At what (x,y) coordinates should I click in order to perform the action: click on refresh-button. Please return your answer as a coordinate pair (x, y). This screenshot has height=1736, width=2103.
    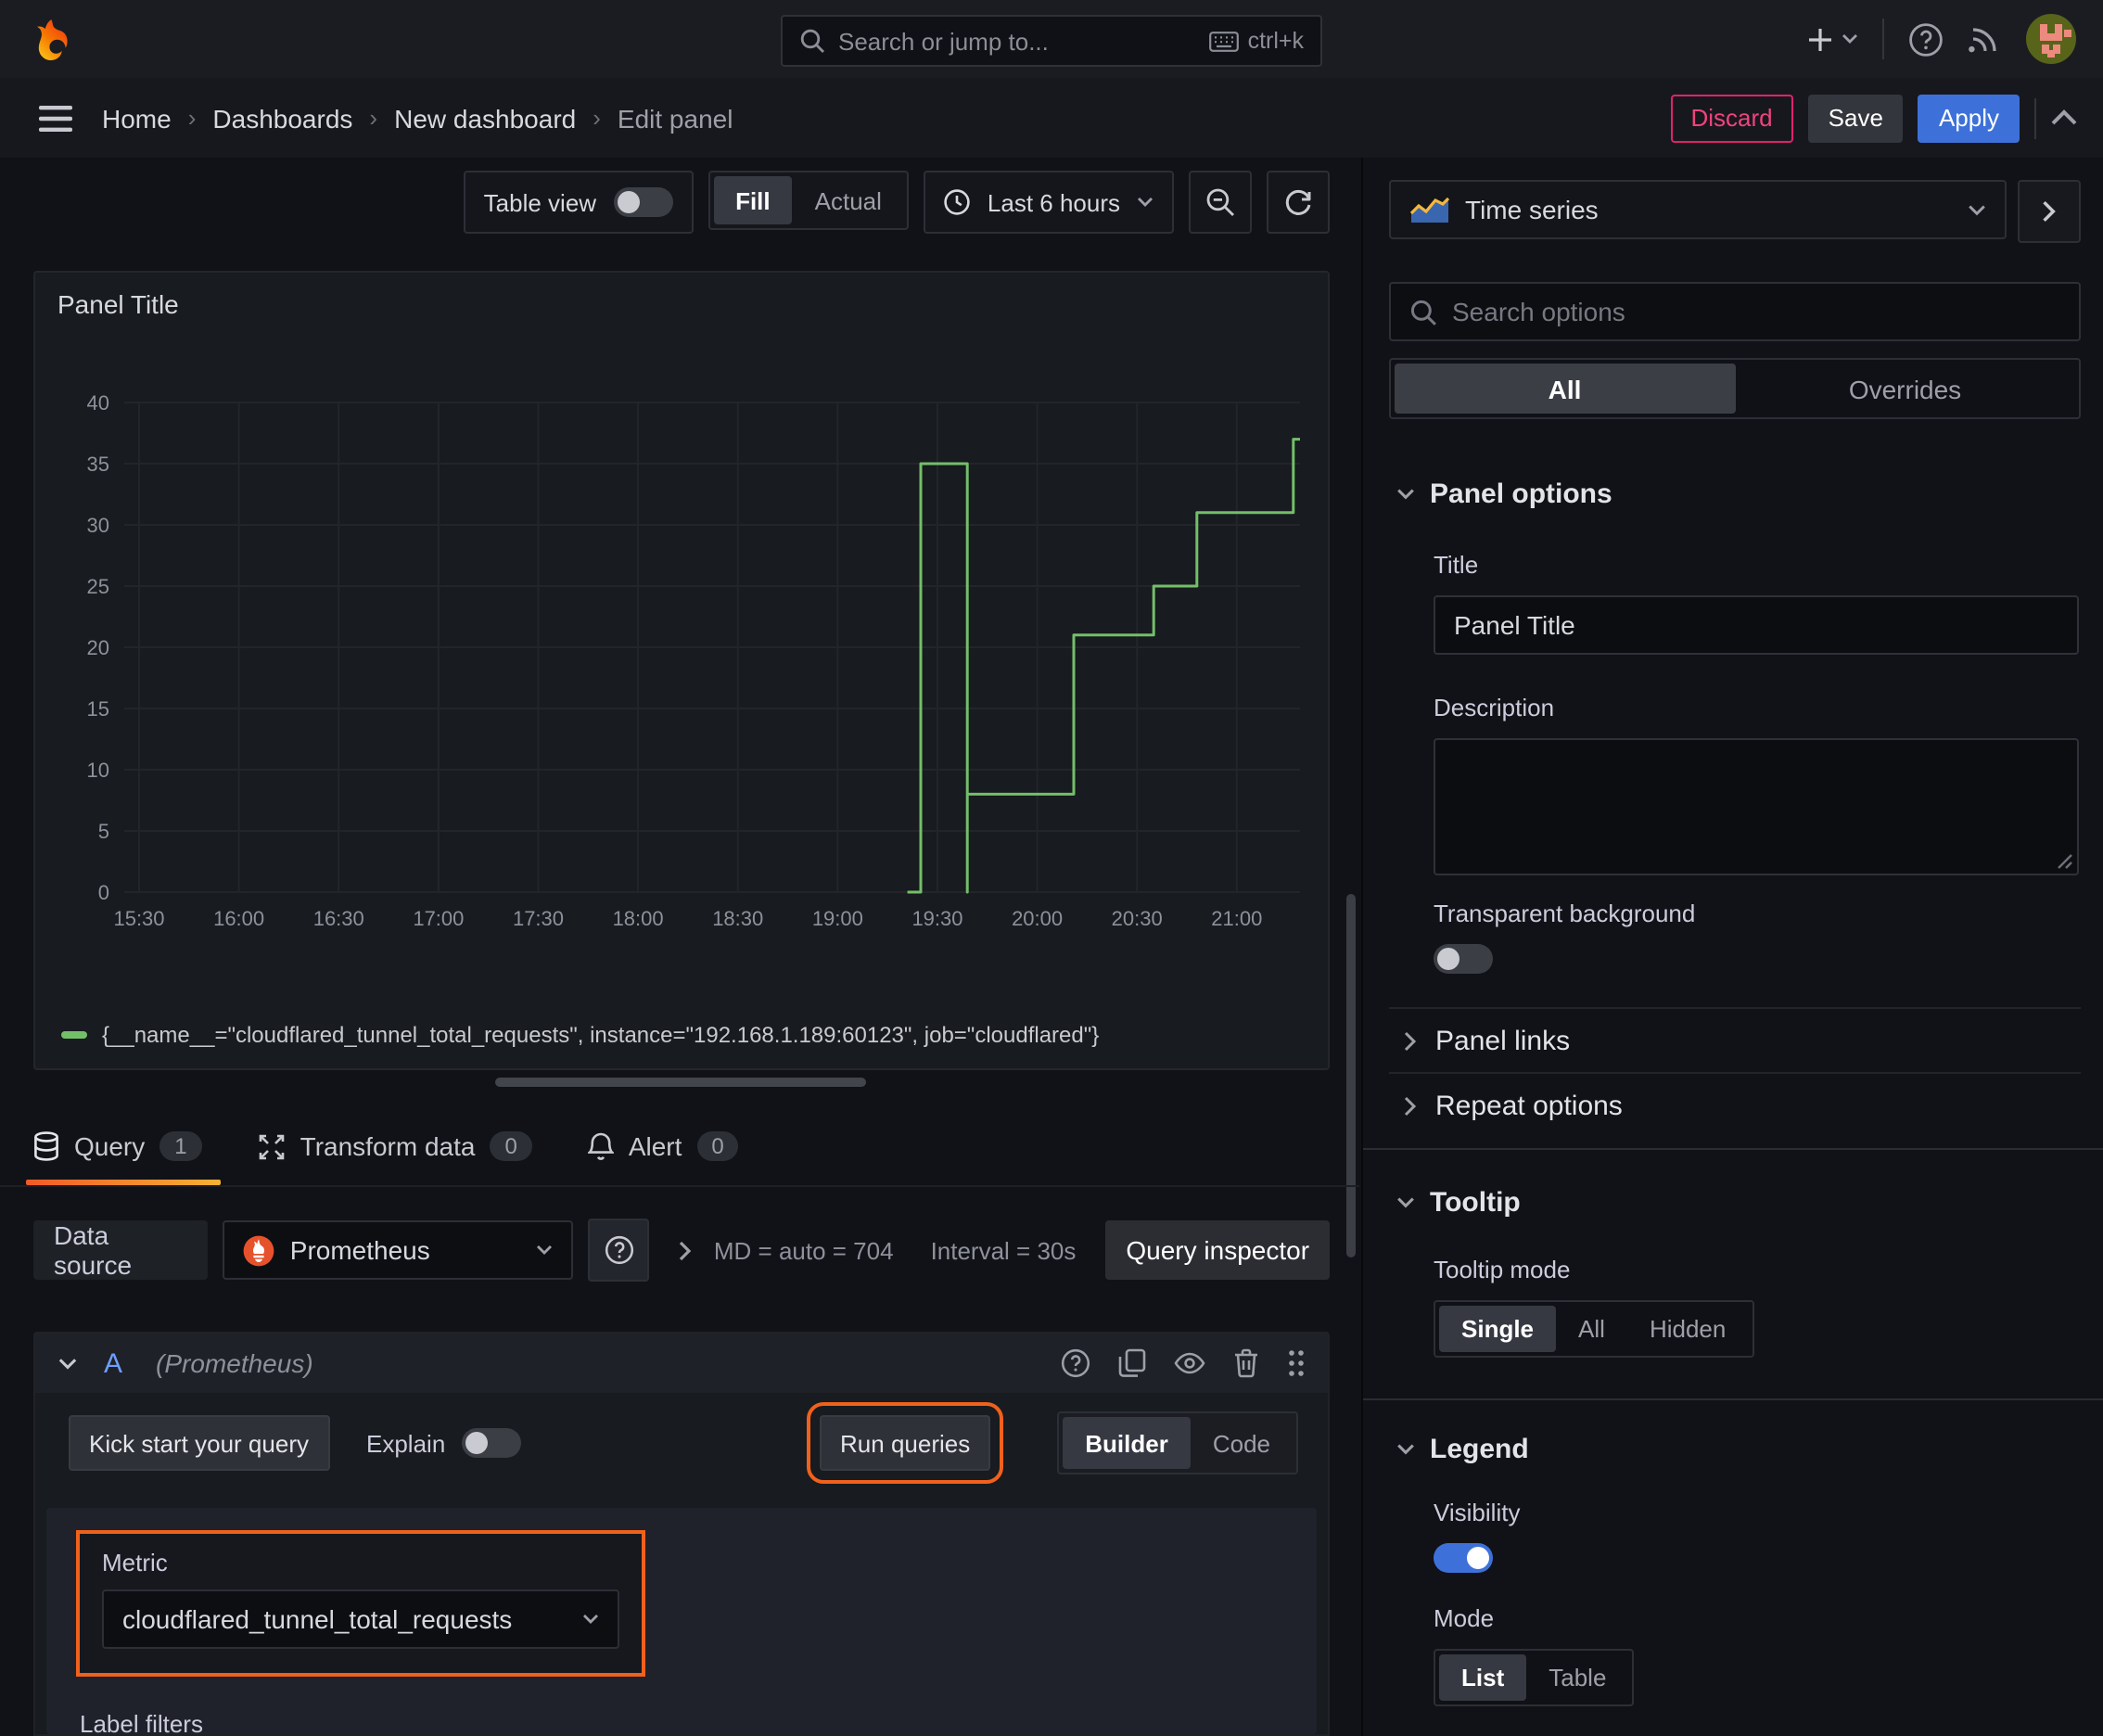
    Looking at the image, I should click on (1298, 202).